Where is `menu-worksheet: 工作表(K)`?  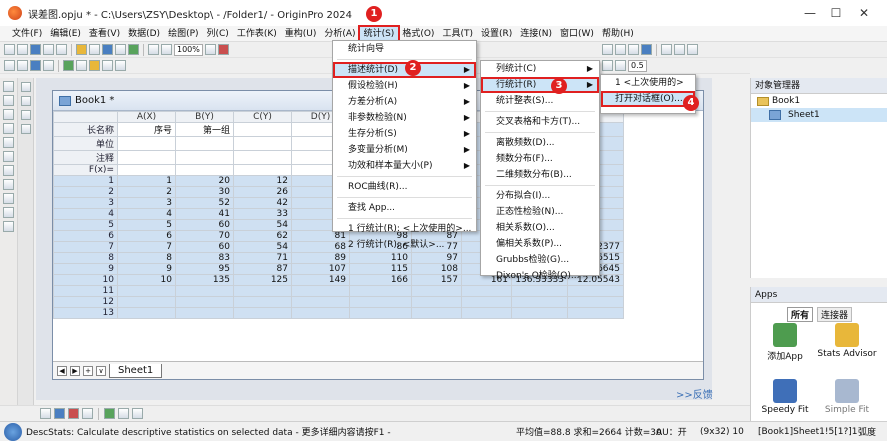 menu-worksheet: 工作表(K) is located at coordinates (257, 34).